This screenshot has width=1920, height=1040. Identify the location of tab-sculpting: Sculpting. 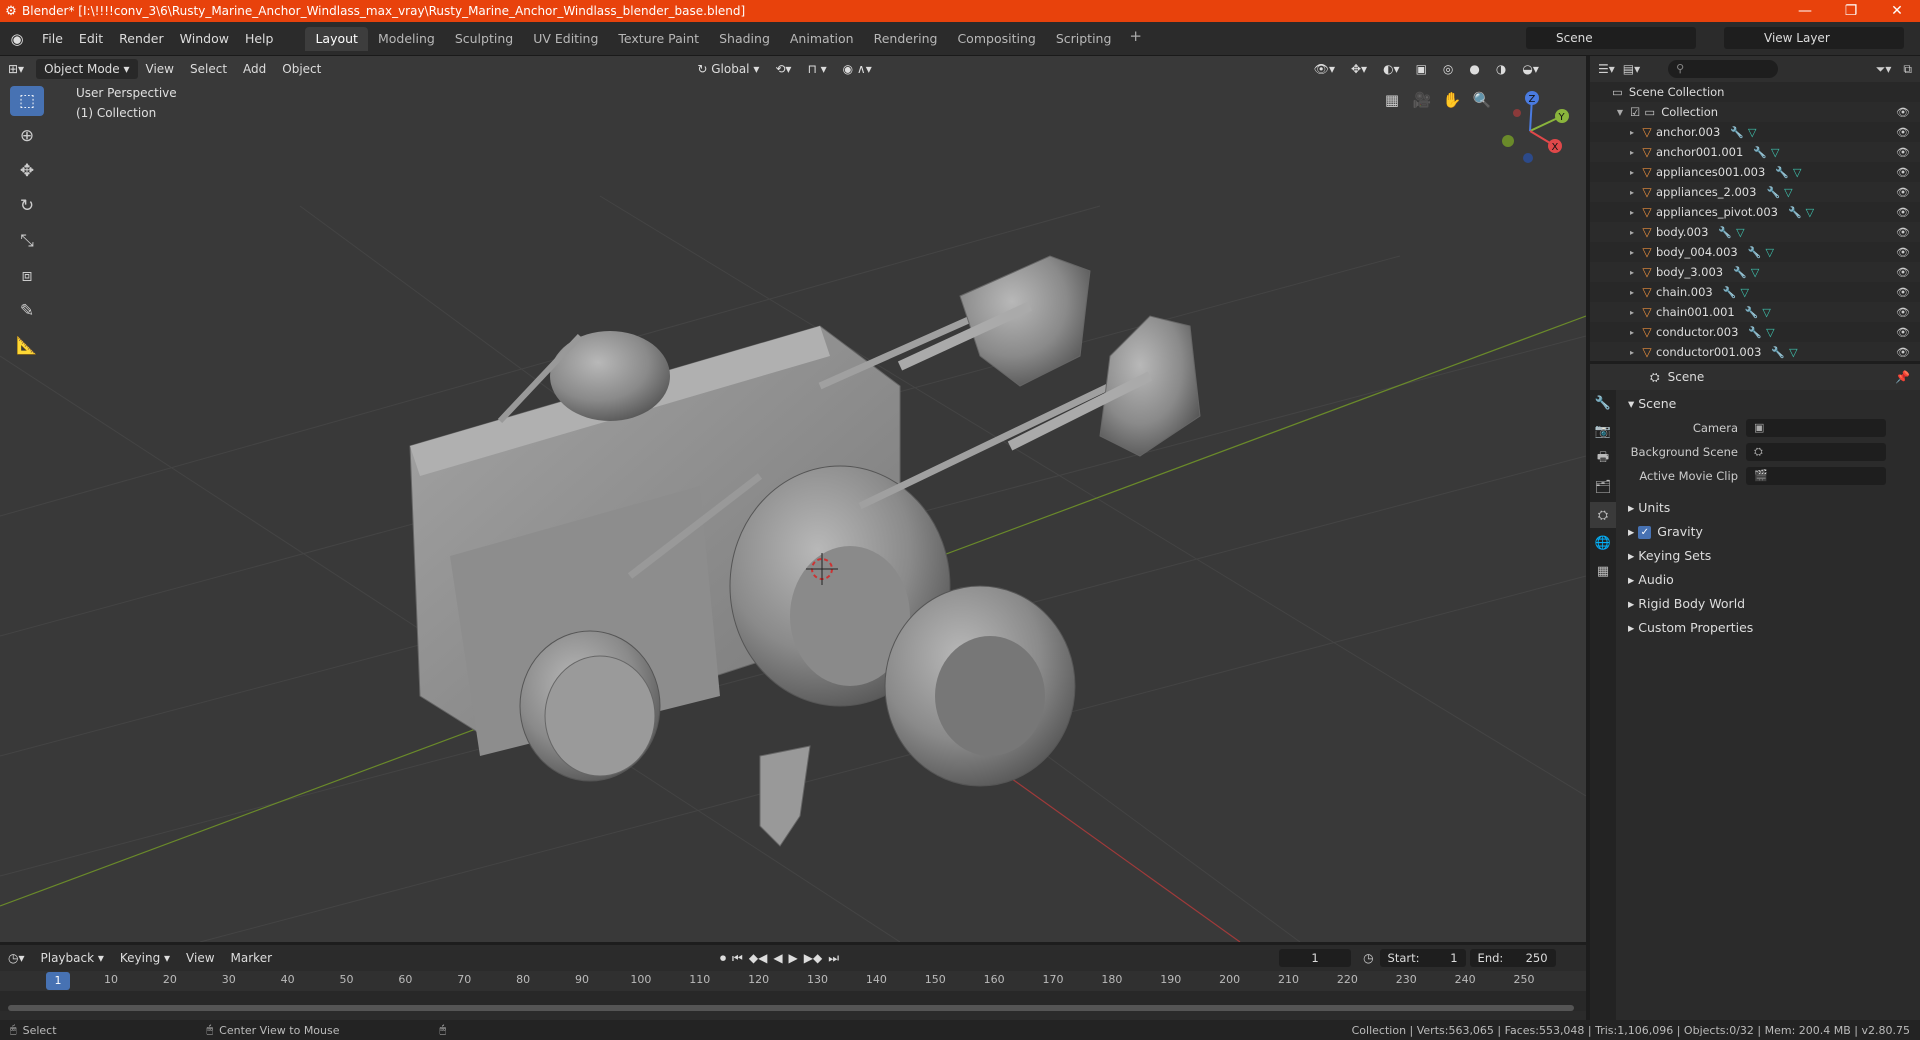
(484, 39).